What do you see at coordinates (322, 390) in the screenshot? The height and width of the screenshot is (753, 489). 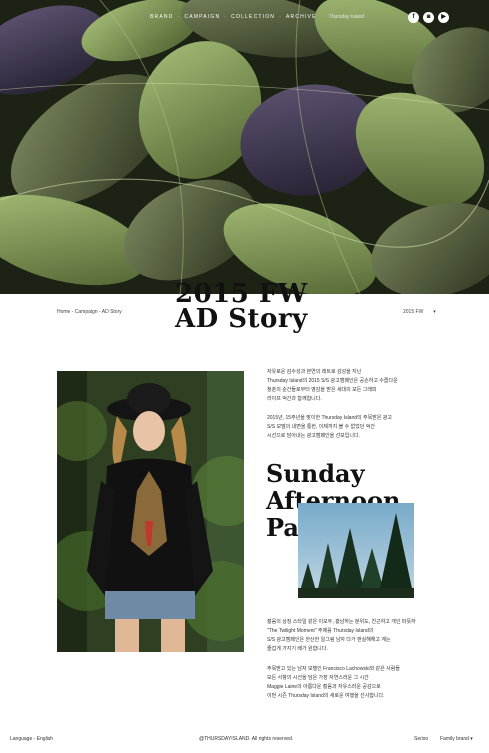 I see `text-line: 청춘의 순간들로부터 영감을 받은 세대의 모든 그래피` at bounding box center [322, 390].